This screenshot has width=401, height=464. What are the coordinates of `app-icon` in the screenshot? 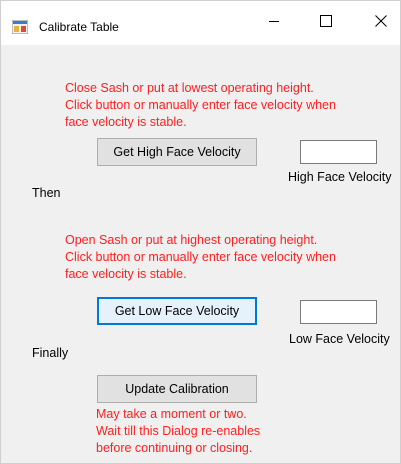 It's located at (20, 27).